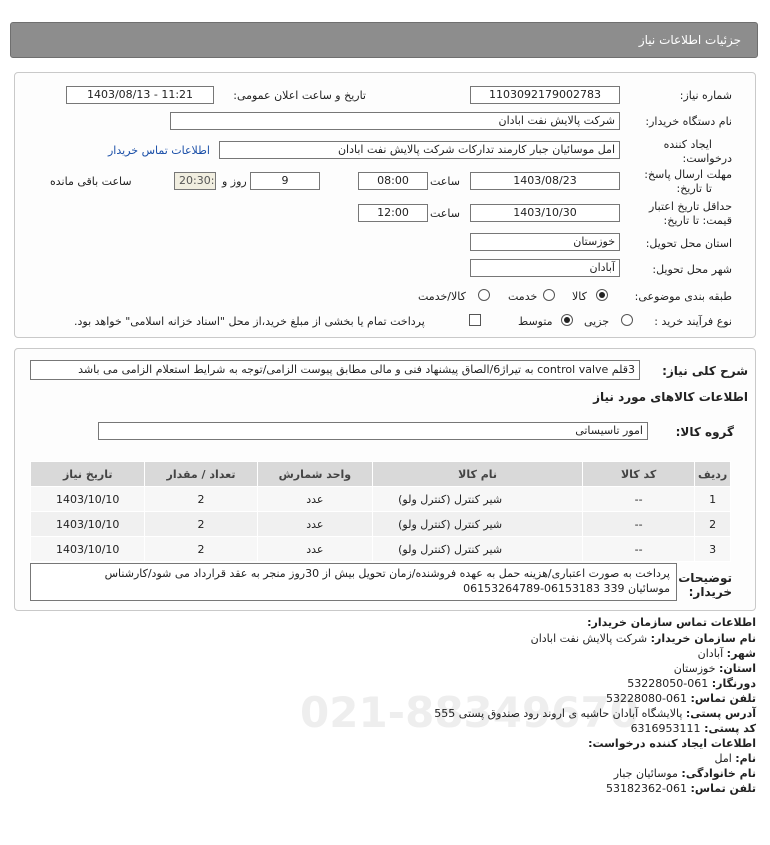 The width and height of the screenshot is (770, 845). I want to click on buyer-org-label: نام دستگاه خریدار:, so click(688, 121).